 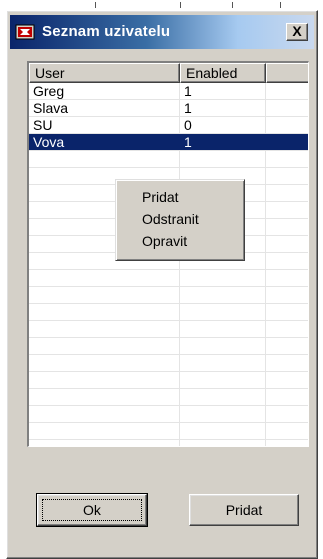 What do you see at coordinates (51, 108) in the screenshot?
I see `user-cell: Slava` at bounding box center [51, 108].